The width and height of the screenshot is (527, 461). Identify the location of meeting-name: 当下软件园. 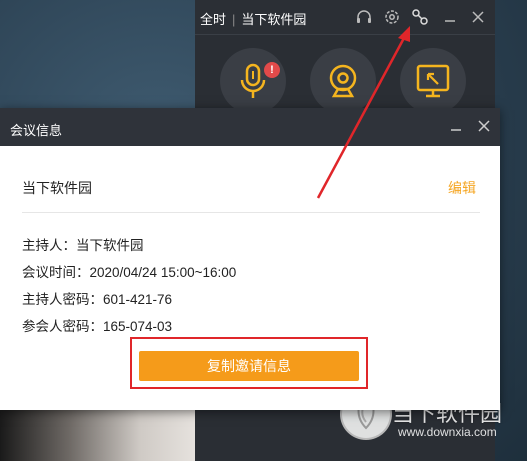
(57, 188).